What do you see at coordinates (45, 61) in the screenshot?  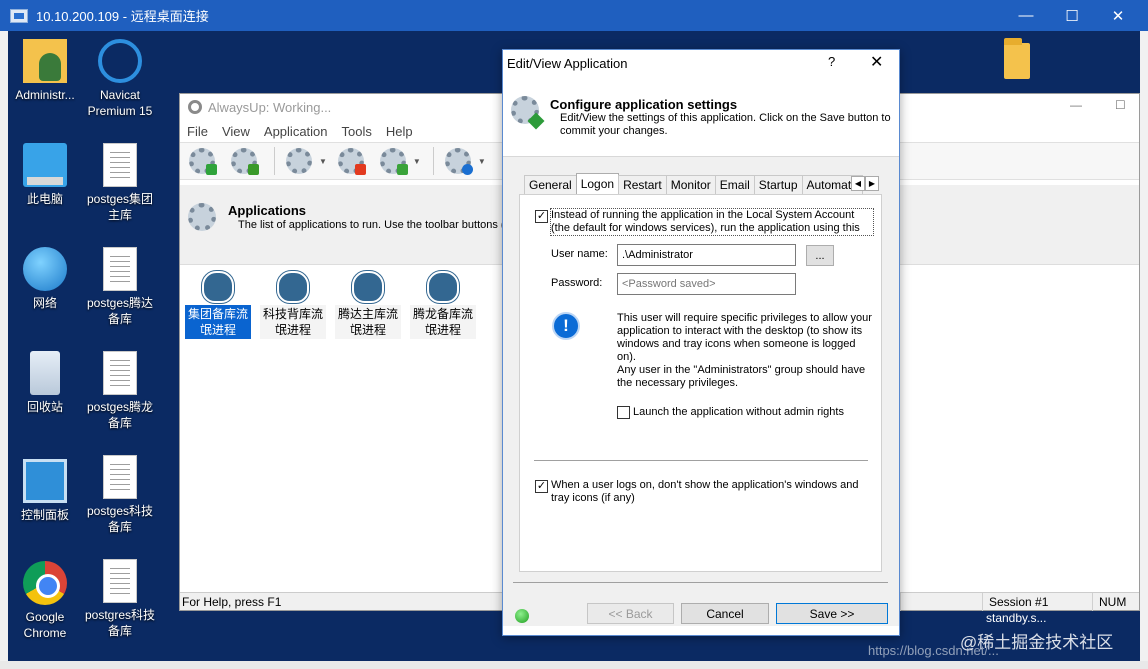 I see `user-folder-icon` at bounding box center [45, 61].